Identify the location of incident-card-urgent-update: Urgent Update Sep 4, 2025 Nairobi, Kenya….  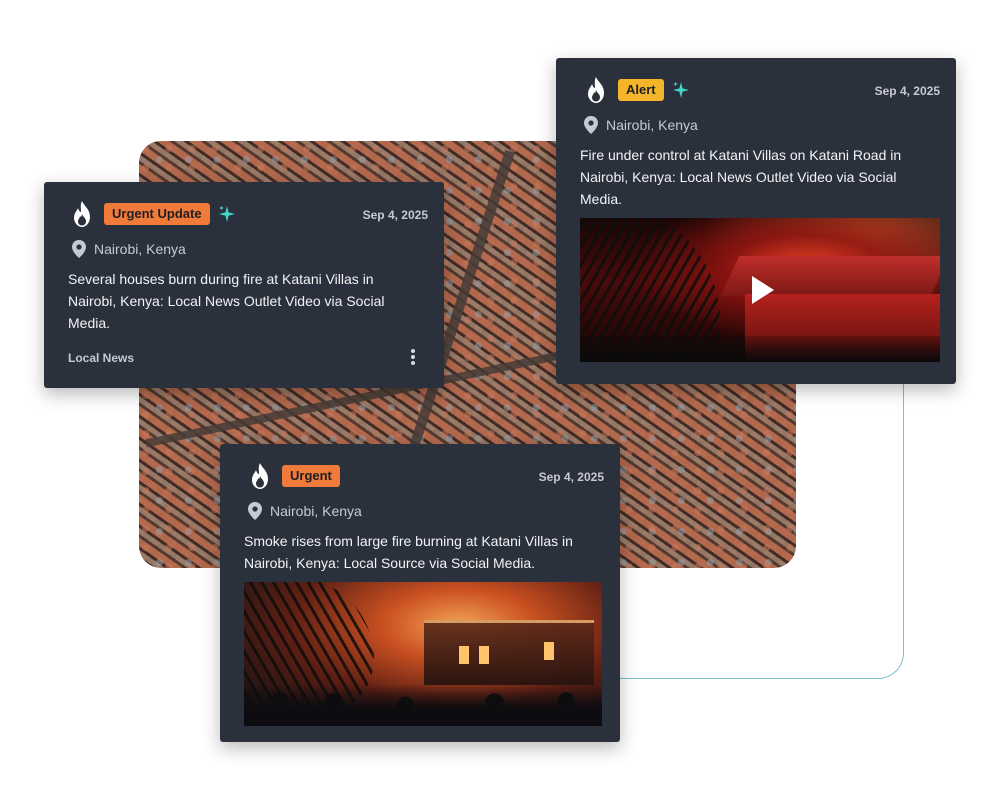
(244, 285).